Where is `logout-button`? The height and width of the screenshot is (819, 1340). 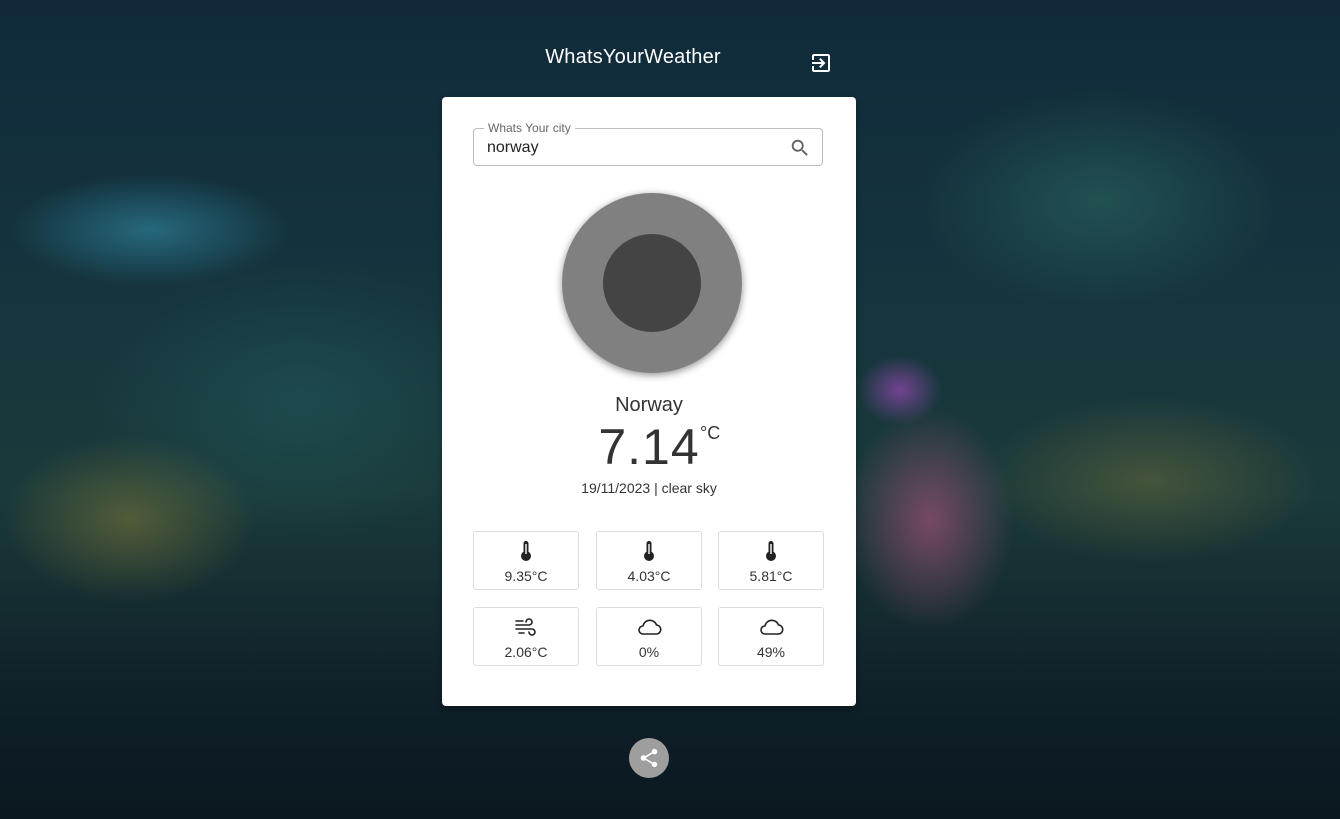
logout-button is located at coordinates (821, 63).